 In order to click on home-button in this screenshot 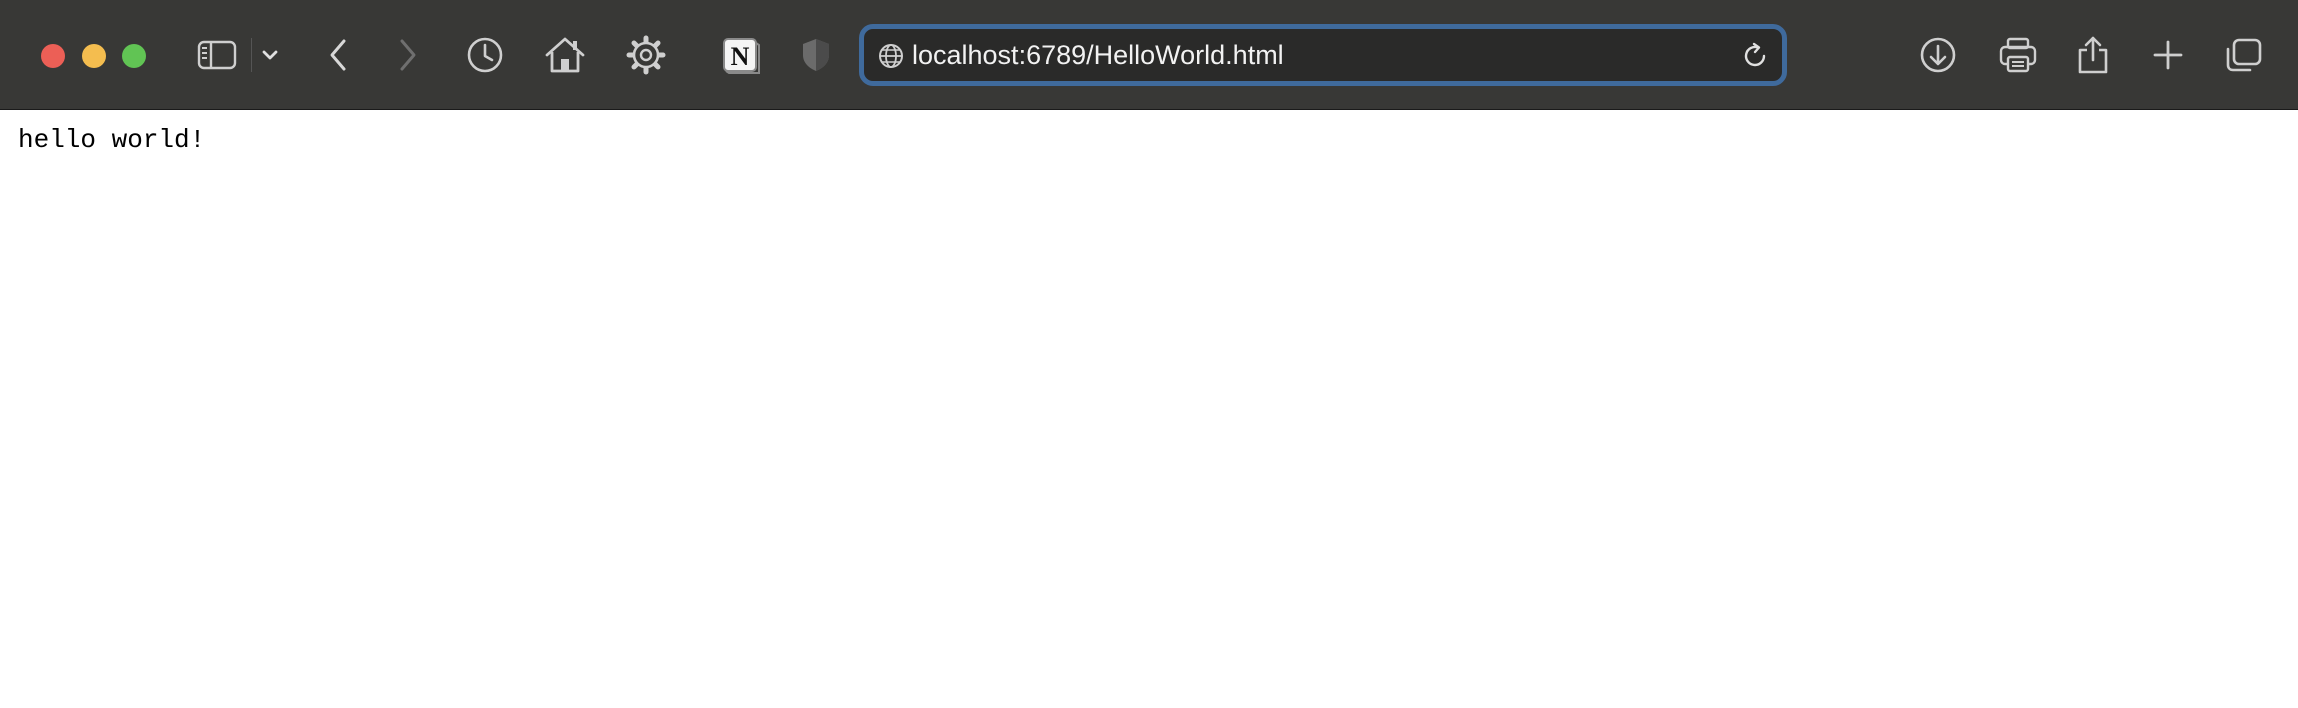, I will do `click(565, 55)`.